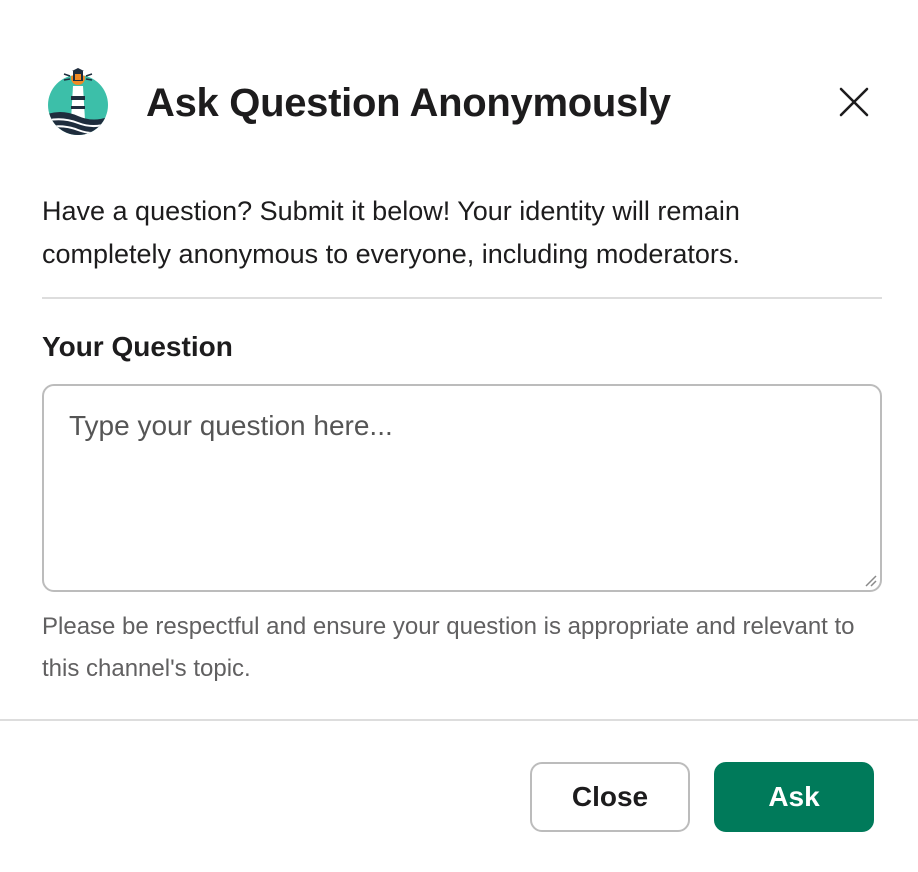  What do you see at coordinates (854, 102) in the screenshot?
I see `close-icon` at bounding box center [854, 102].